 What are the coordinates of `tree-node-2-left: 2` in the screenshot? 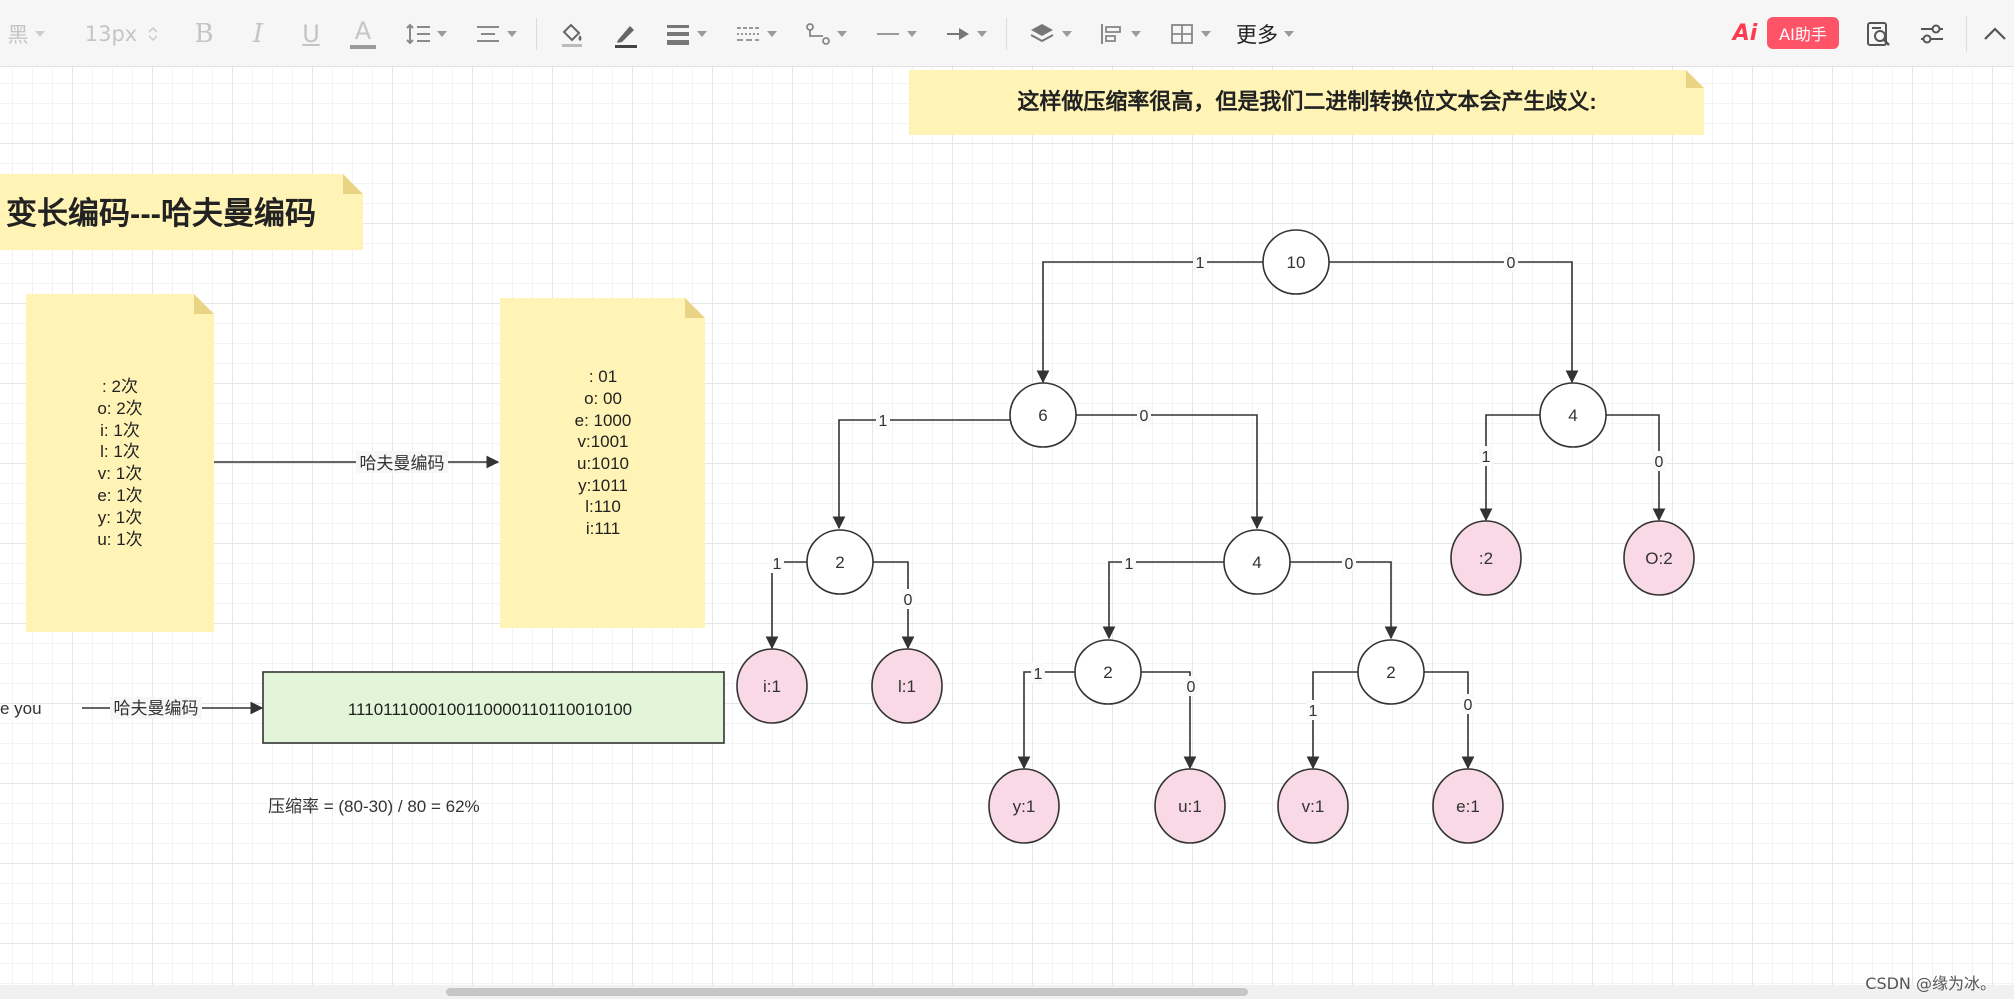 It's located at (840, 562).